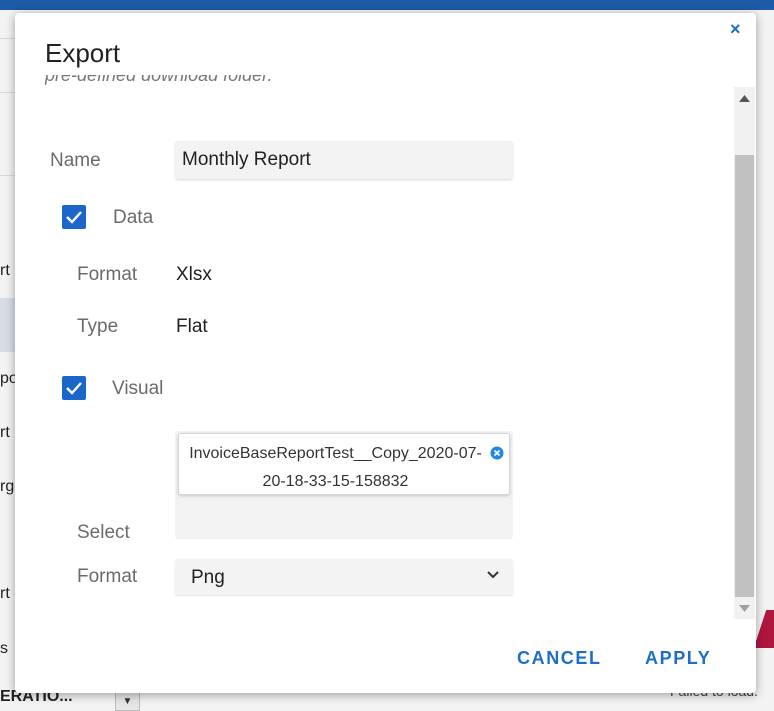 The image size is (774, 711). What do you see at coordinates (344, 577) in the screenshot?
I see `visual-format-select: Png` at bounding box center [344, 577].